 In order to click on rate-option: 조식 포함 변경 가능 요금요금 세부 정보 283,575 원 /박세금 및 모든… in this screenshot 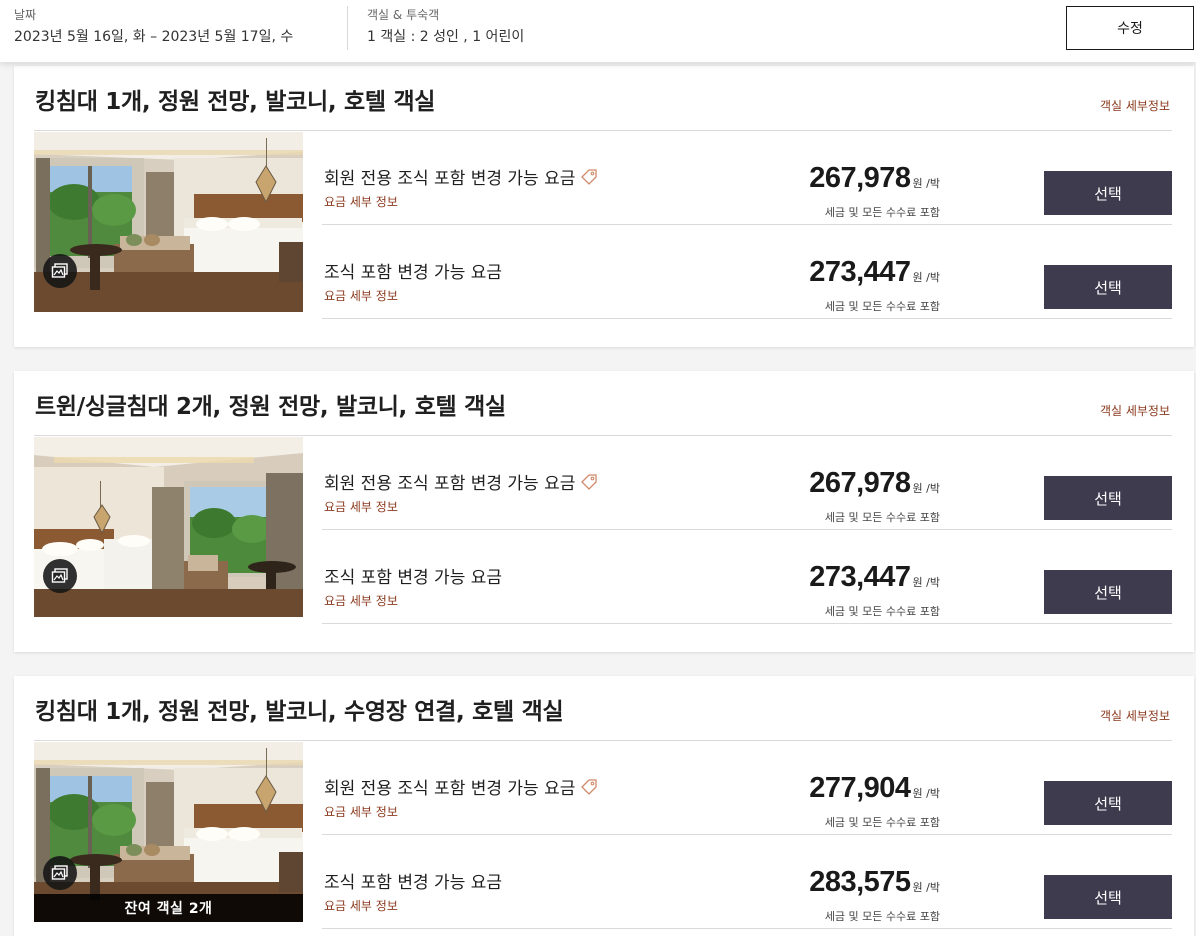, I will do `click(747, 882)`.